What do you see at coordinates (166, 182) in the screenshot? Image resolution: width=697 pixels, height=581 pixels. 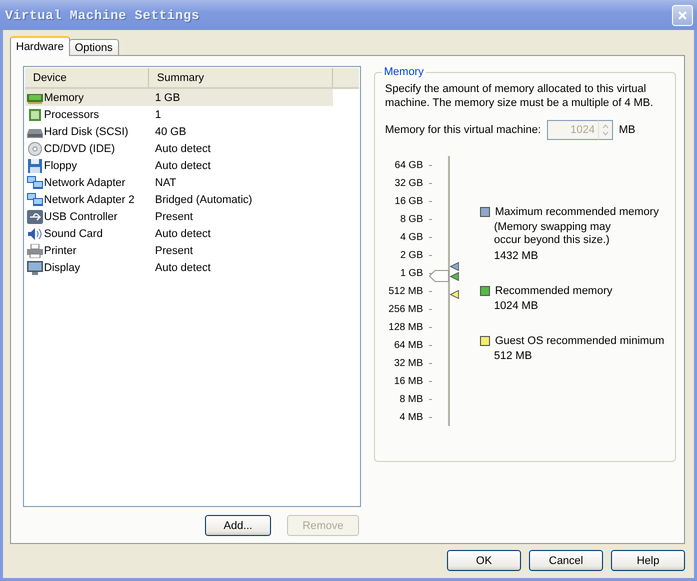 I see `device-summary: NAT` at bounding box center [166, 182].